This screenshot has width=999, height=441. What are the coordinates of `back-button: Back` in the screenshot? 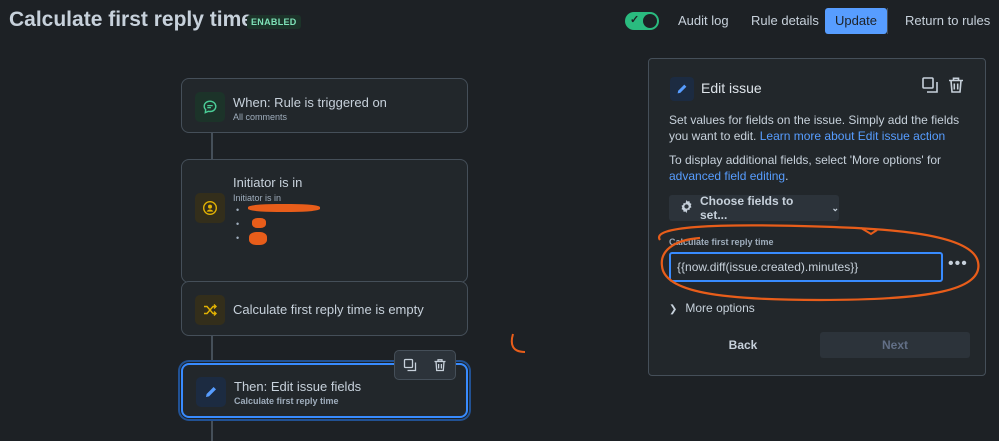 It's located at (743, 345).